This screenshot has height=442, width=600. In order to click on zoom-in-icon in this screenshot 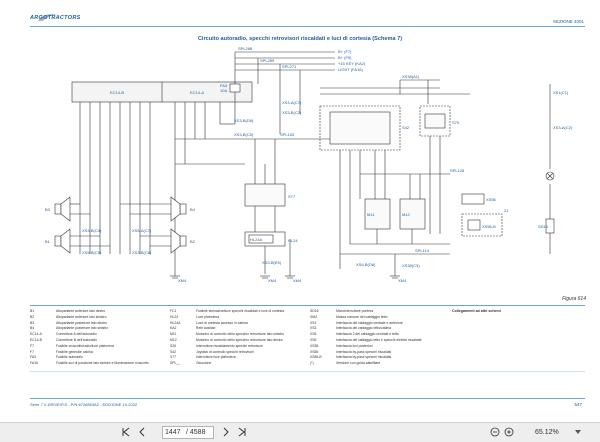, I will do `click(509, 432)`.